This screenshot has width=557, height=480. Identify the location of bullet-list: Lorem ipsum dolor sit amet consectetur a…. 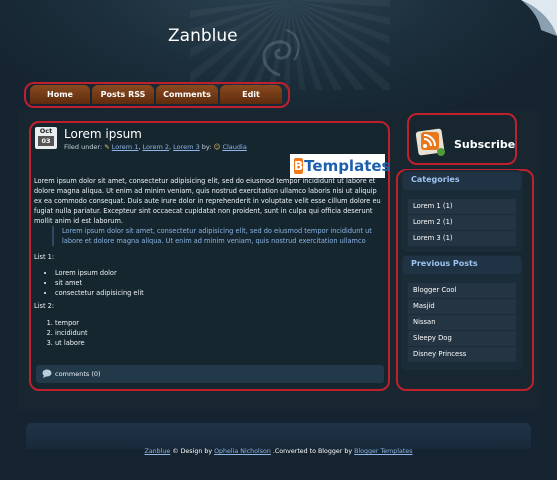
(99, 283).